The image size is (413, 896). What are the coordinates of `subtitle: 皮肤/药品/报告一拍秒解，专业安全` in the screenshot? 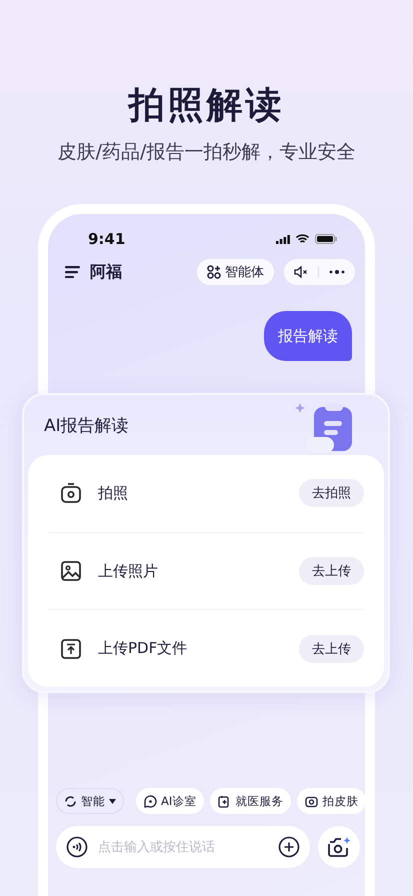 It's located at (207, 152).